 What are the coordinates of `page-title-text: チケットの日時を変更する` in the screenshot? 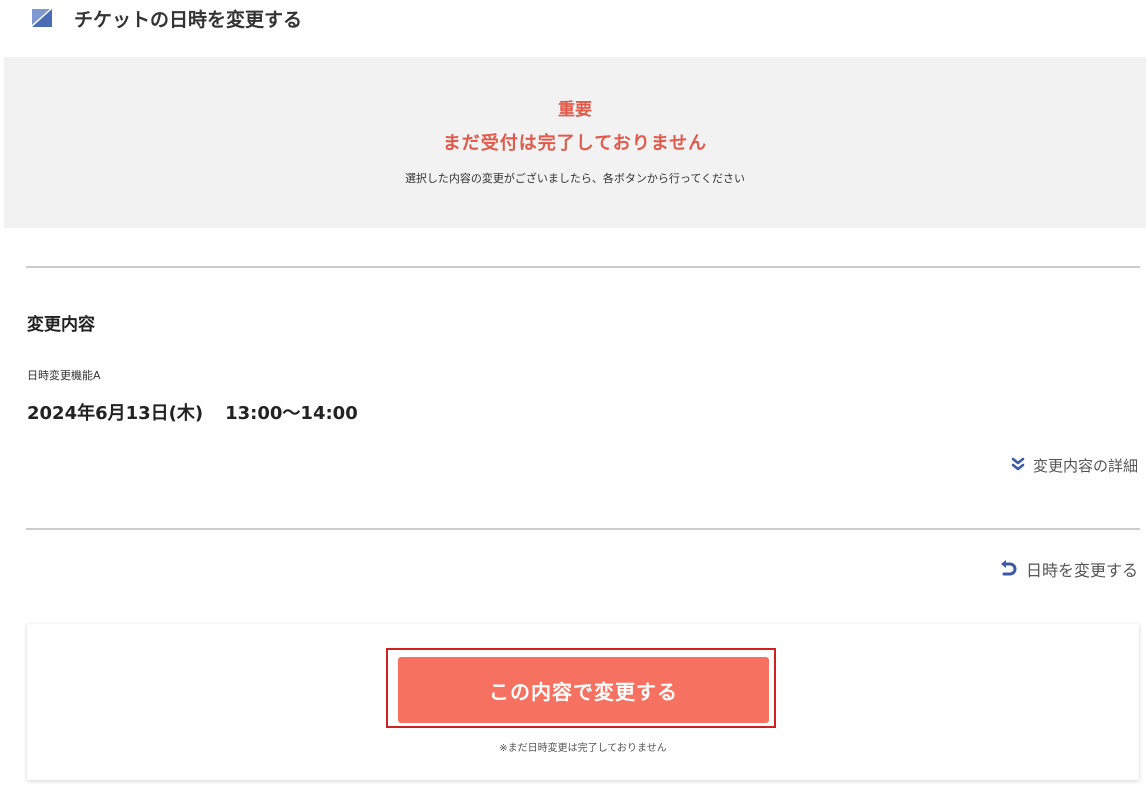 It's located at (188, 19).